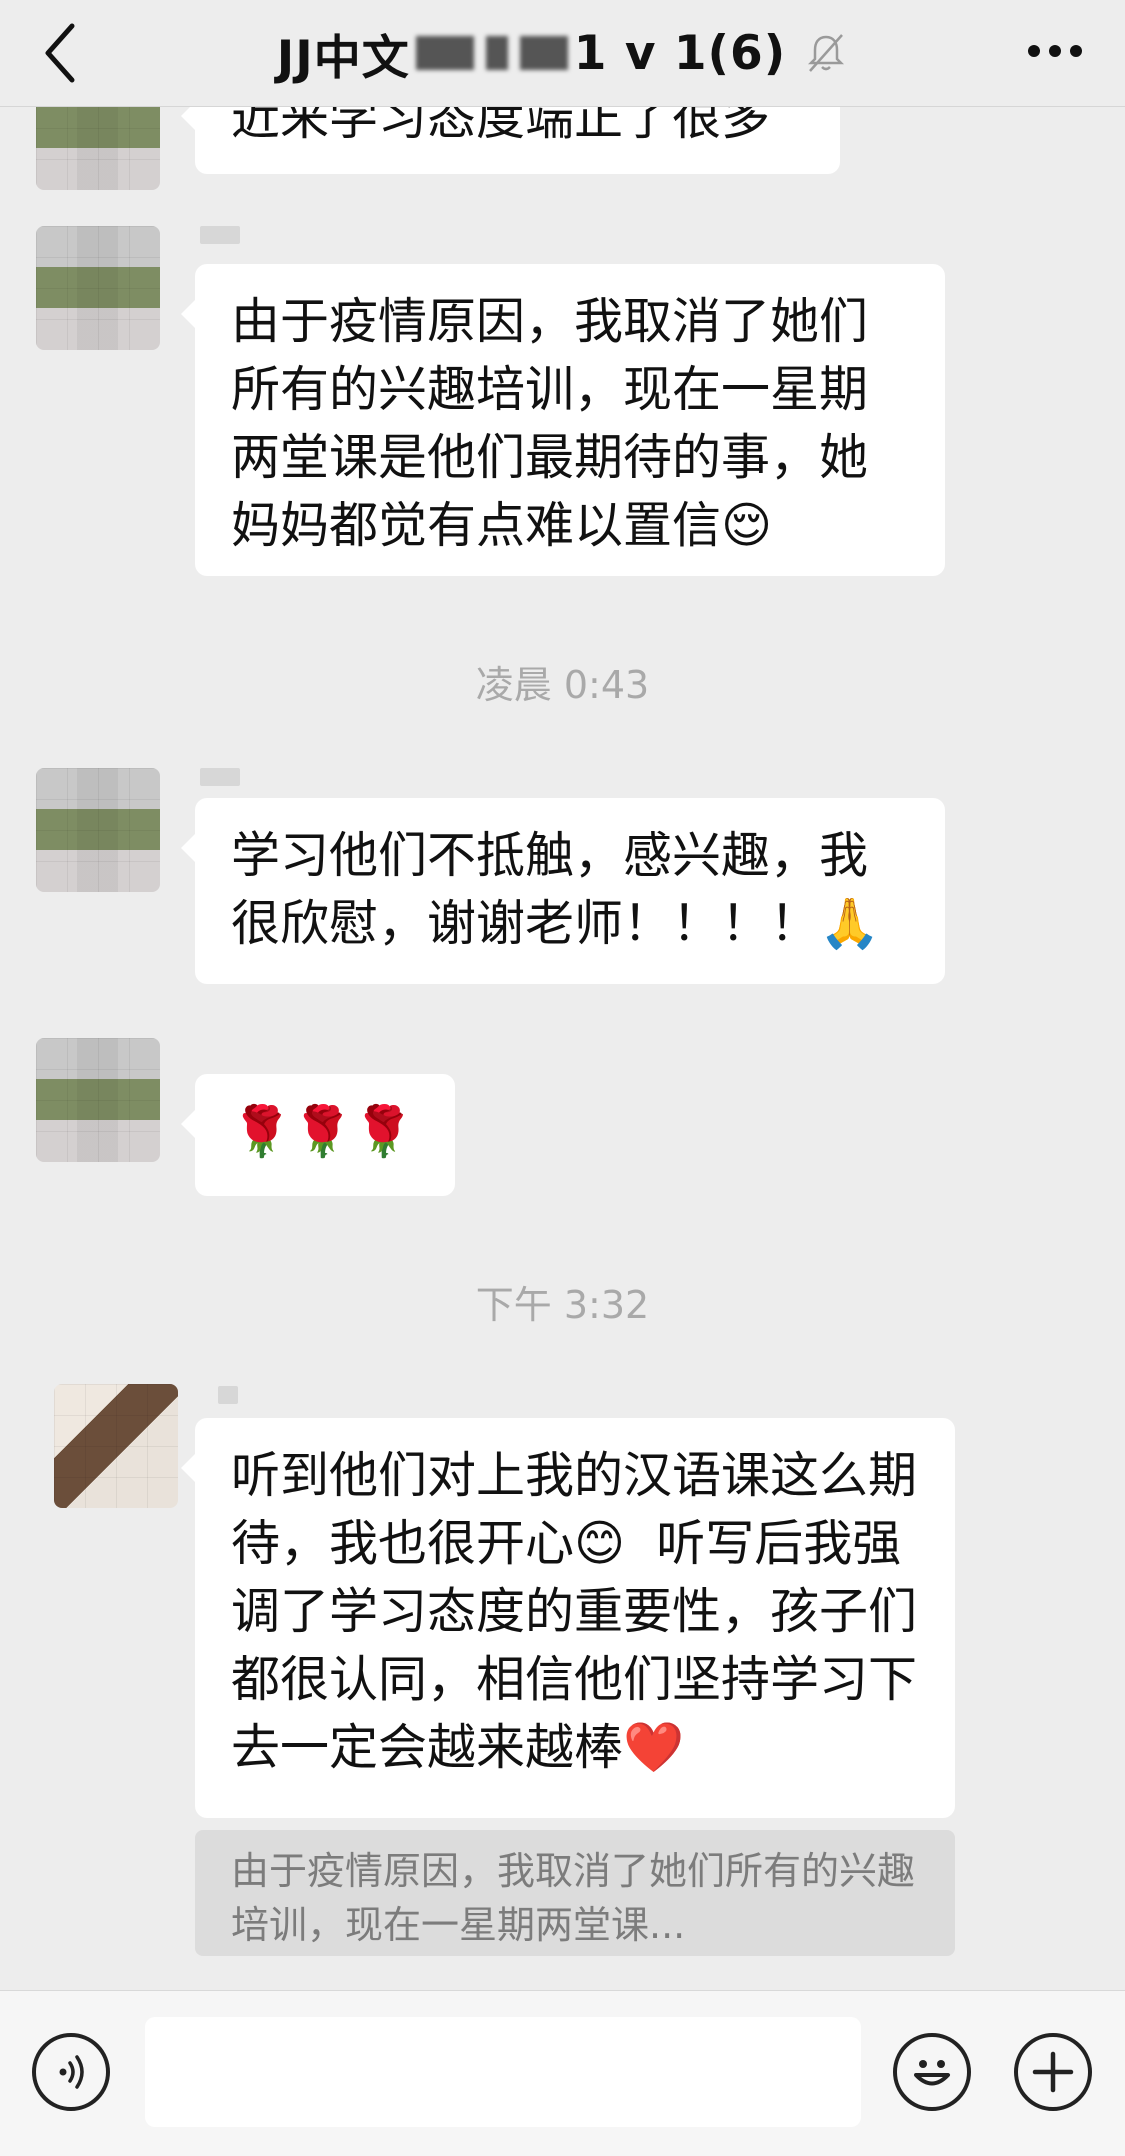  Describe the element at coordinates (680, 53) in the screenshot. I see `chat-title-suffix: 1 v 1(6)` at that location.